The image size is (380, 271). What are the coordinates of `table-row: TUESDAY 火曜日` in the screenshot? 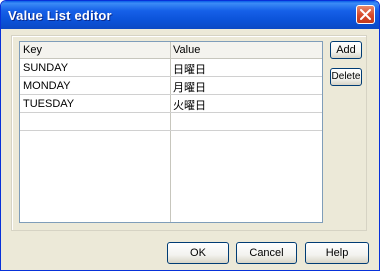 It's located at (171, 104).